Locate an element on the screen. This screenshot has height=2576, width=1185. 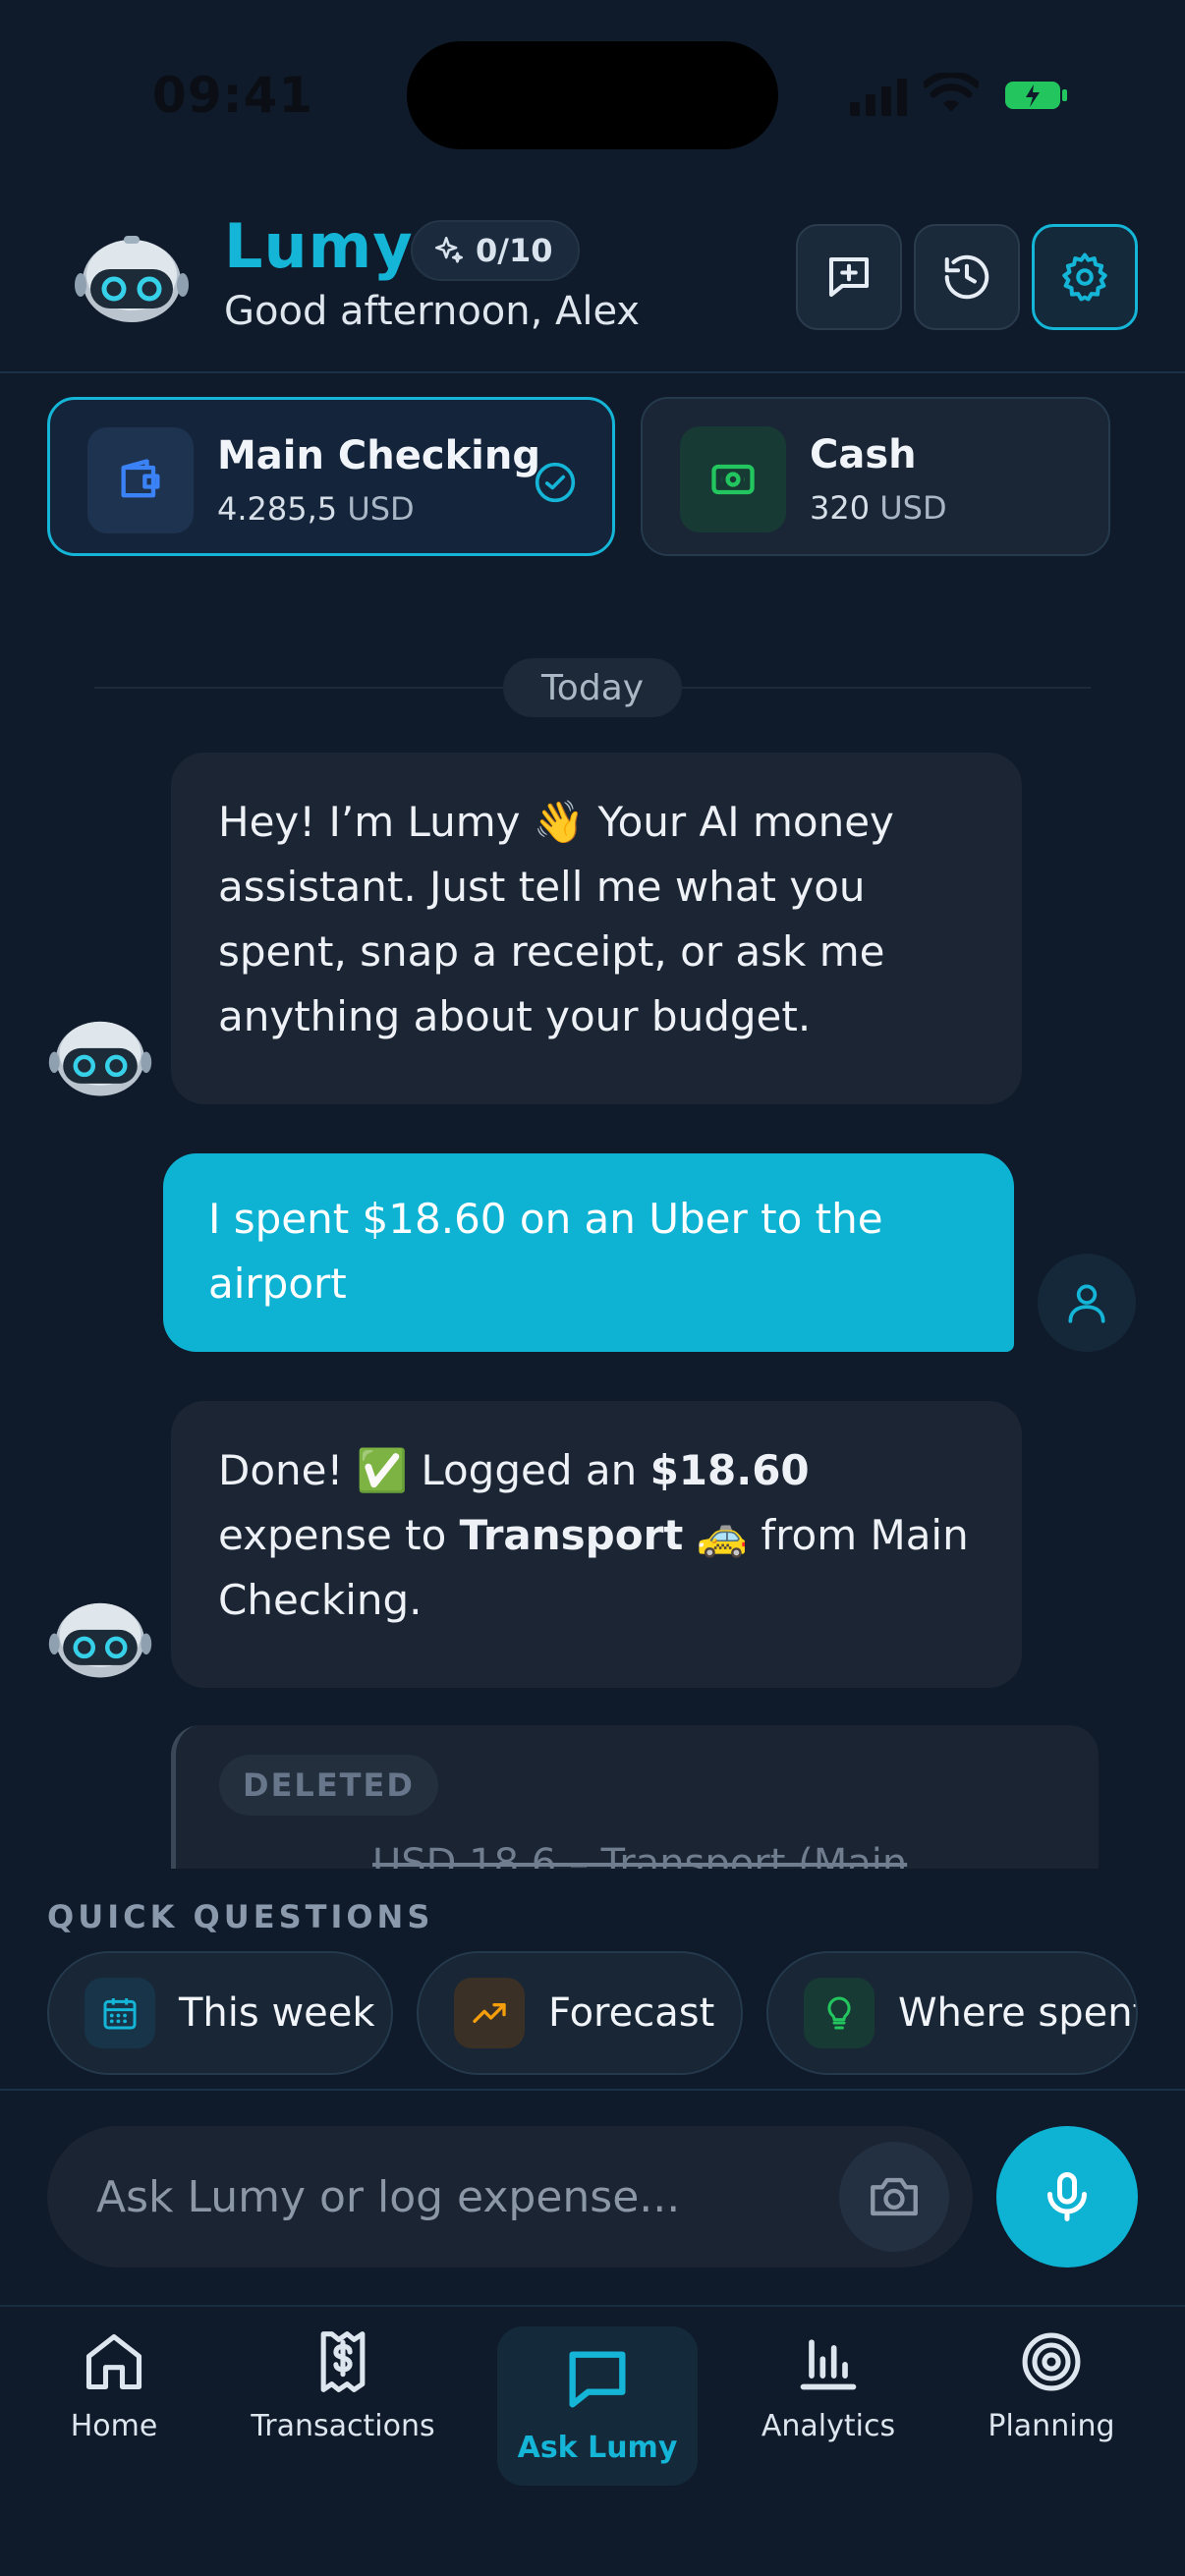
voice-input-button is located at coordinates (1067, 2197).